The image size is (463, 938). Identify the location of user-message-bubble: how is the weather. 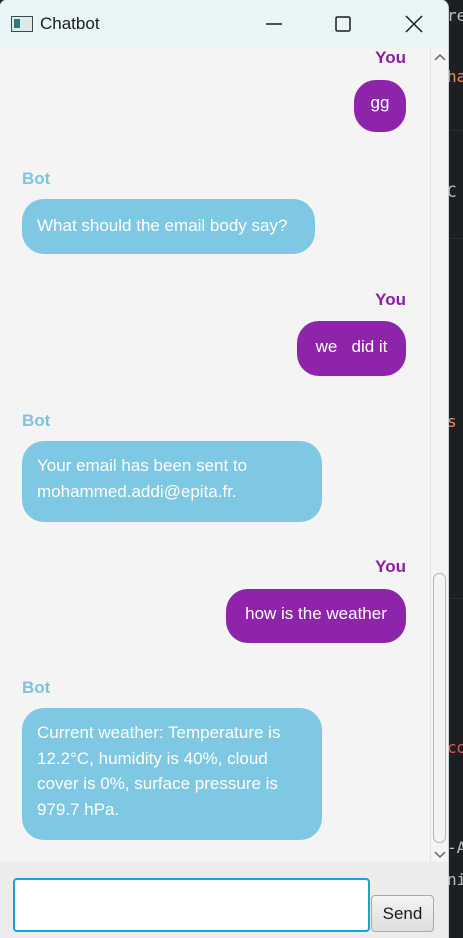
(316, 616).